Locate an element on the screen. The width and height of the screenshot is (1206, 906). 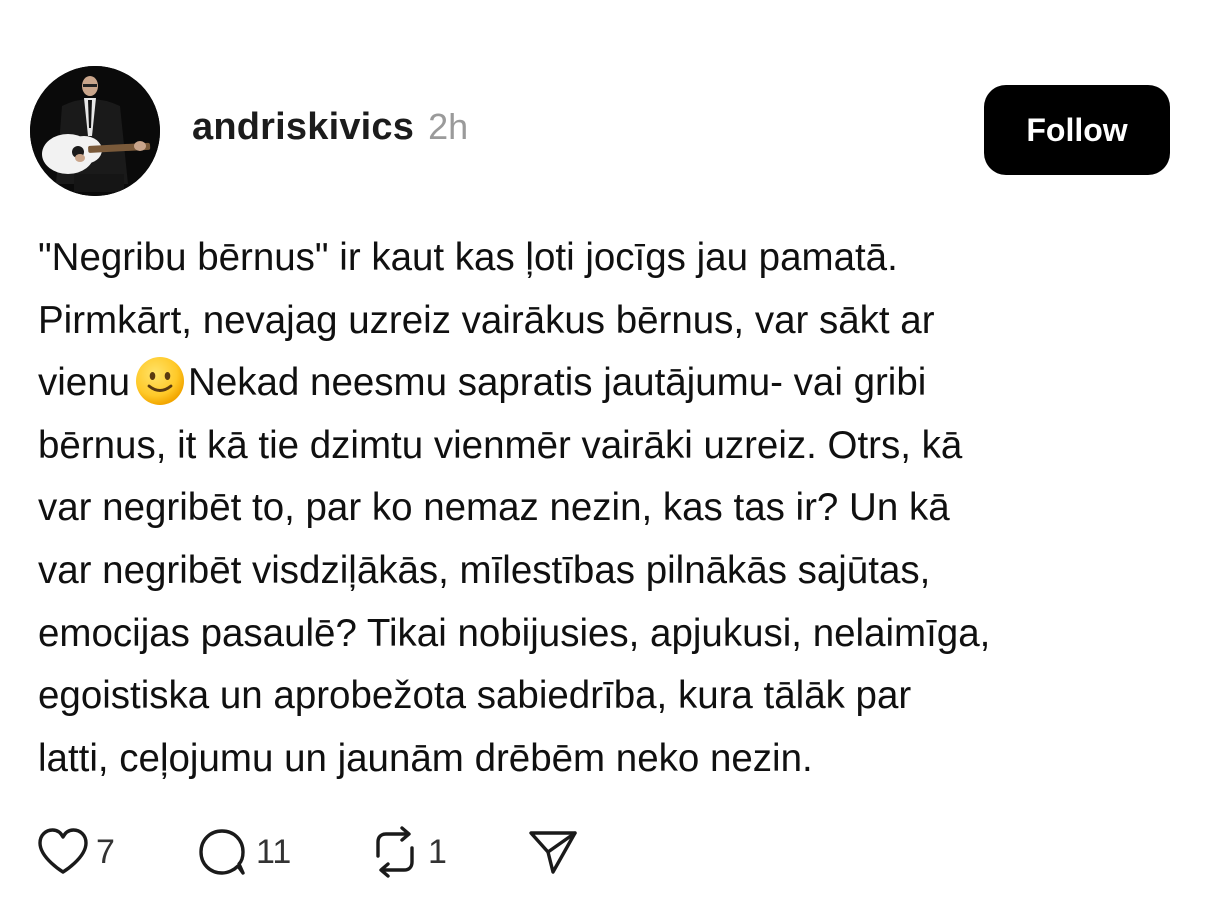
avatar-image is located at coordinates (95, 131).